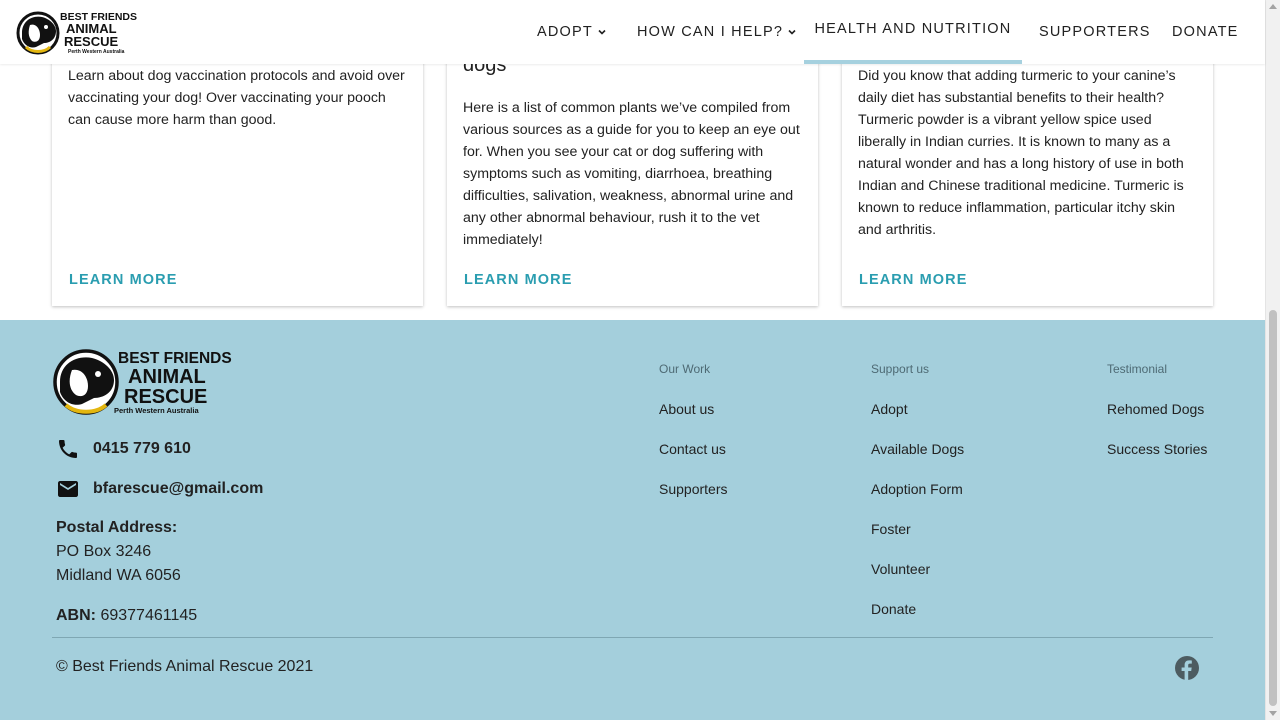  What do you see at coordinates (685, 369) in the screenshot?
I see `footer-heading-our-work: Our Work` at bounding box center [685, 369].